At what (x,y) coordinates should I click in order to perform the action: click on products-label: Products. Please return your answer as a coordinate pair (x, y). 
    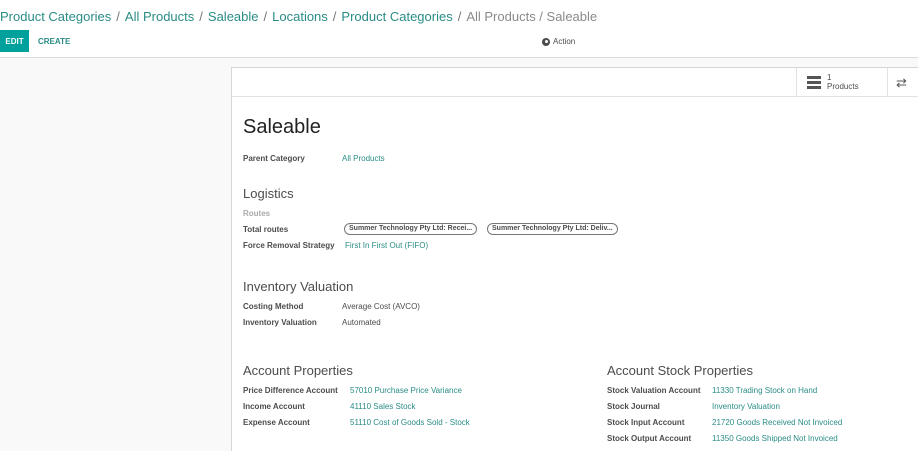
    Looking at the image, I should click on (843, 86).